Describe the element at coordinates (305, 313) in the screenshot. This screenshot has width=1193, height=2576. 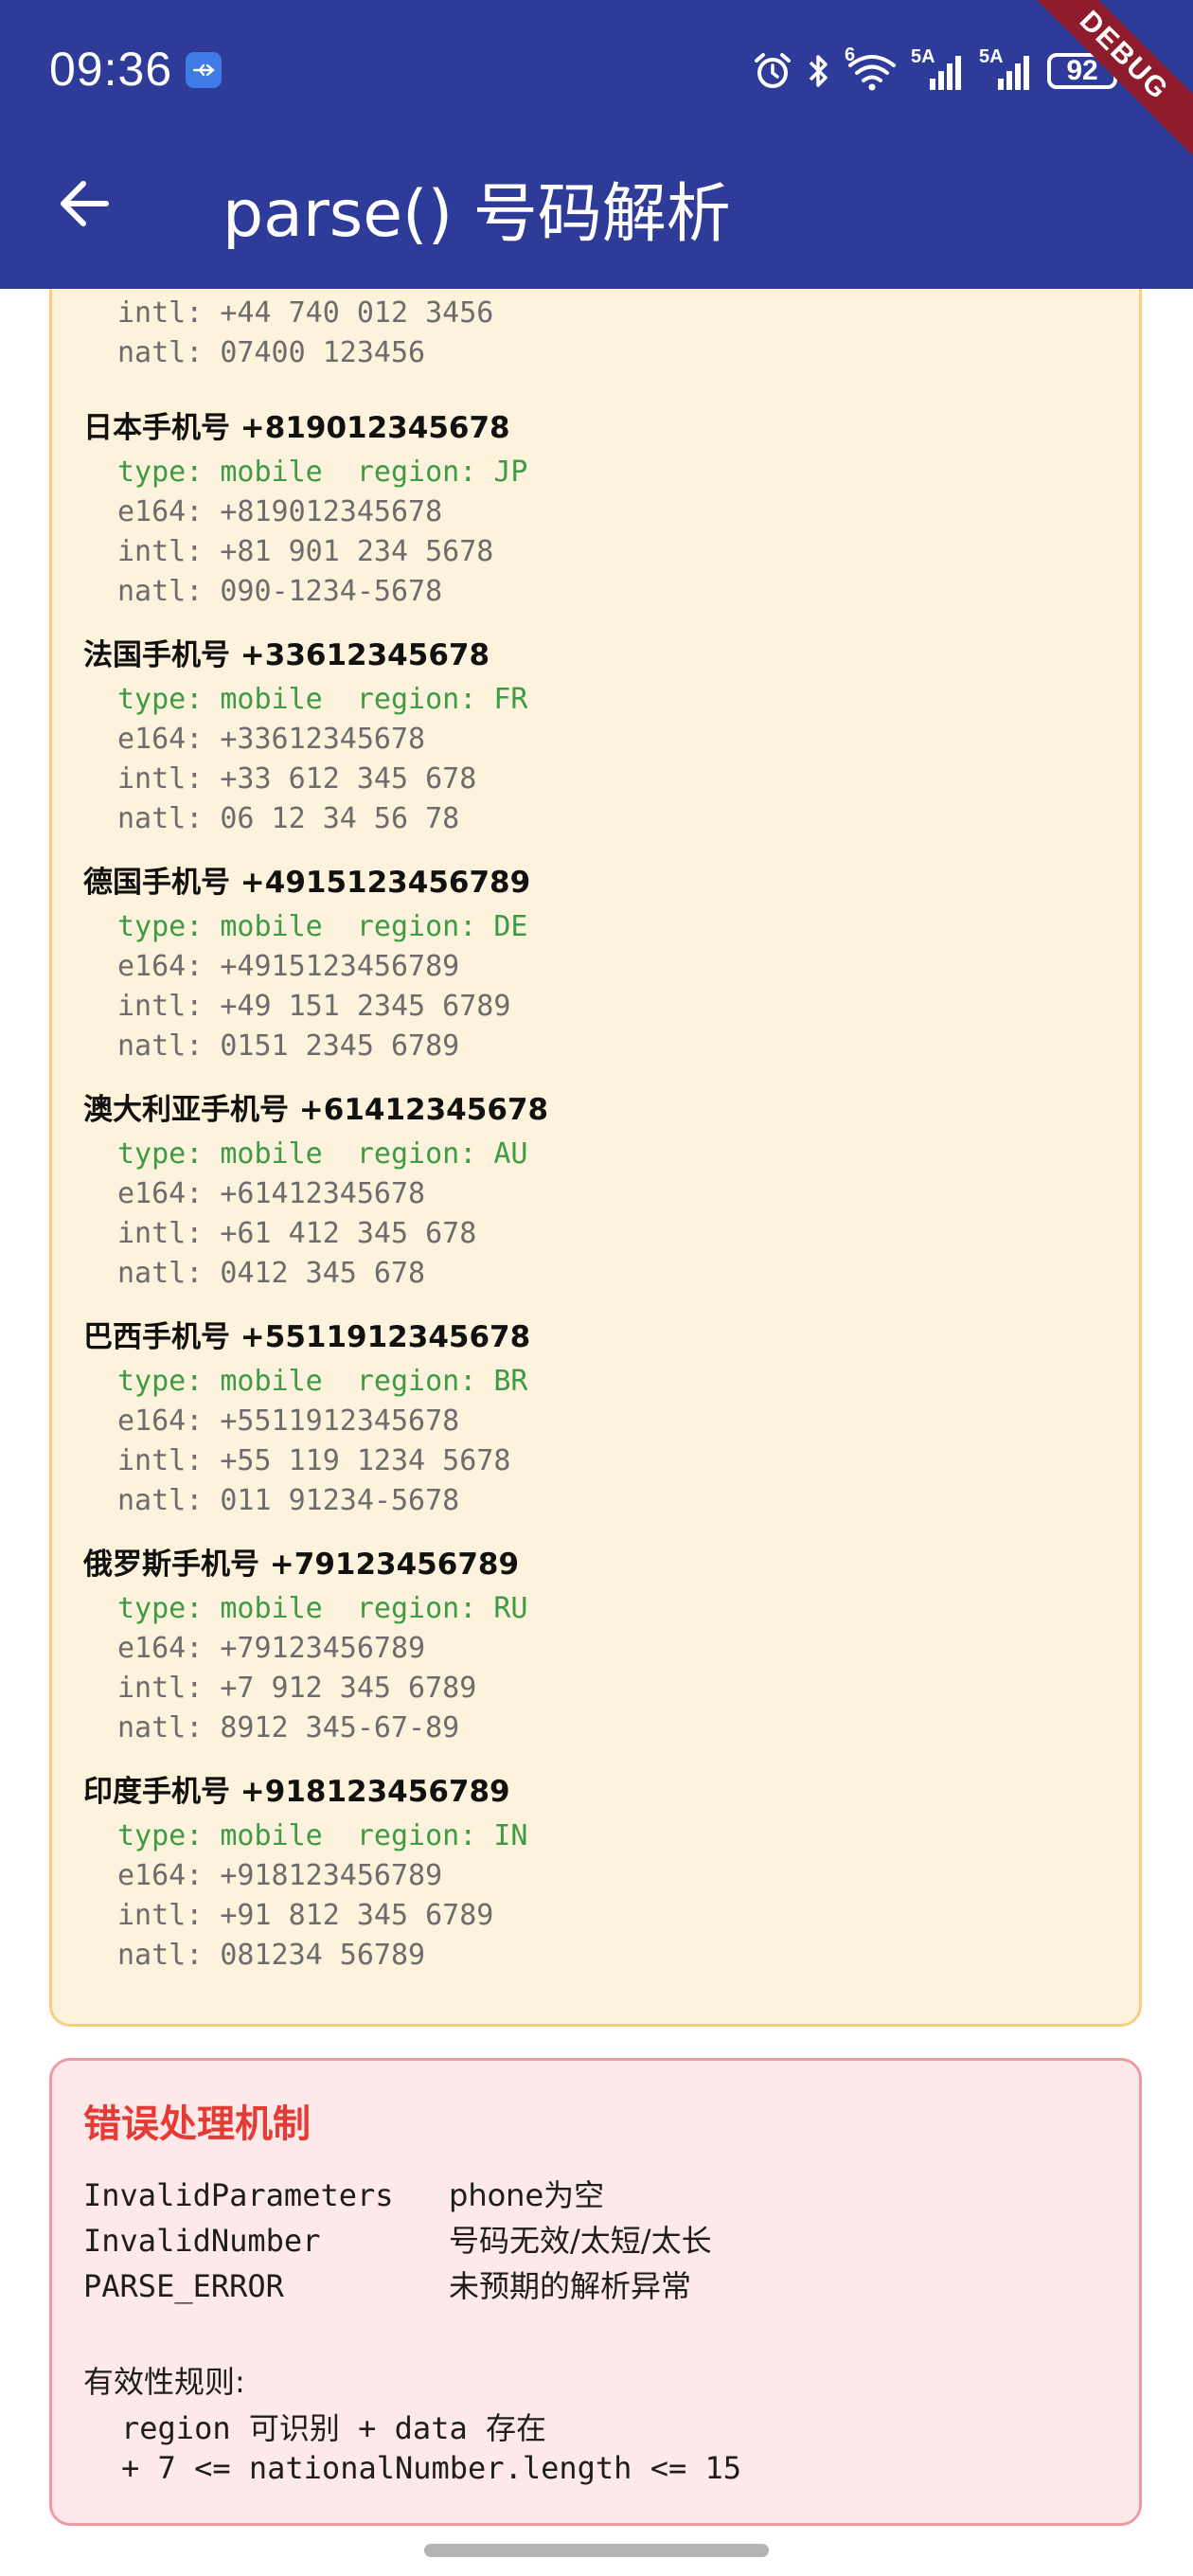
I see `entry-intl: intl: +44 740 012 3456` at that location.